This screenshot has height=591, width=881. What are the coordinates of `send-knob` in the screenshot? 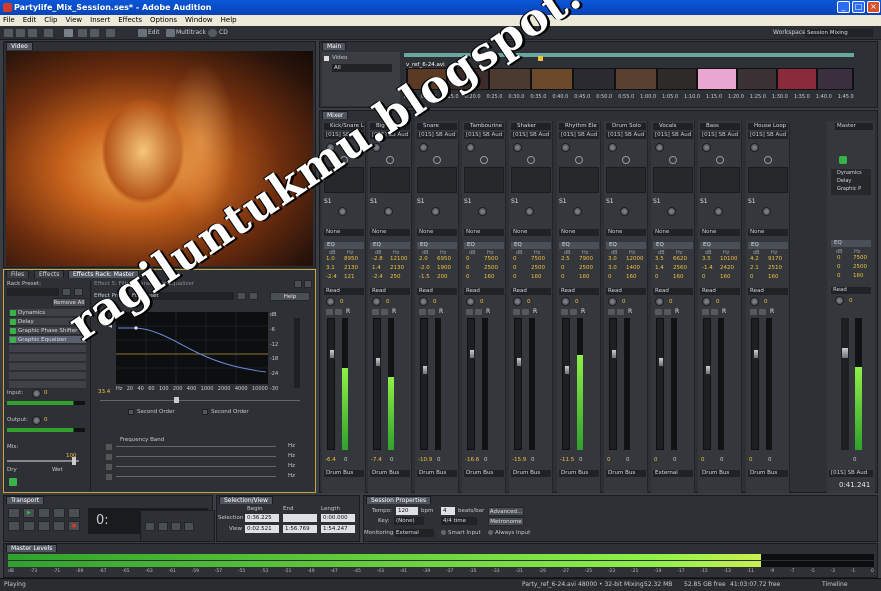 It's located at (388, 211).